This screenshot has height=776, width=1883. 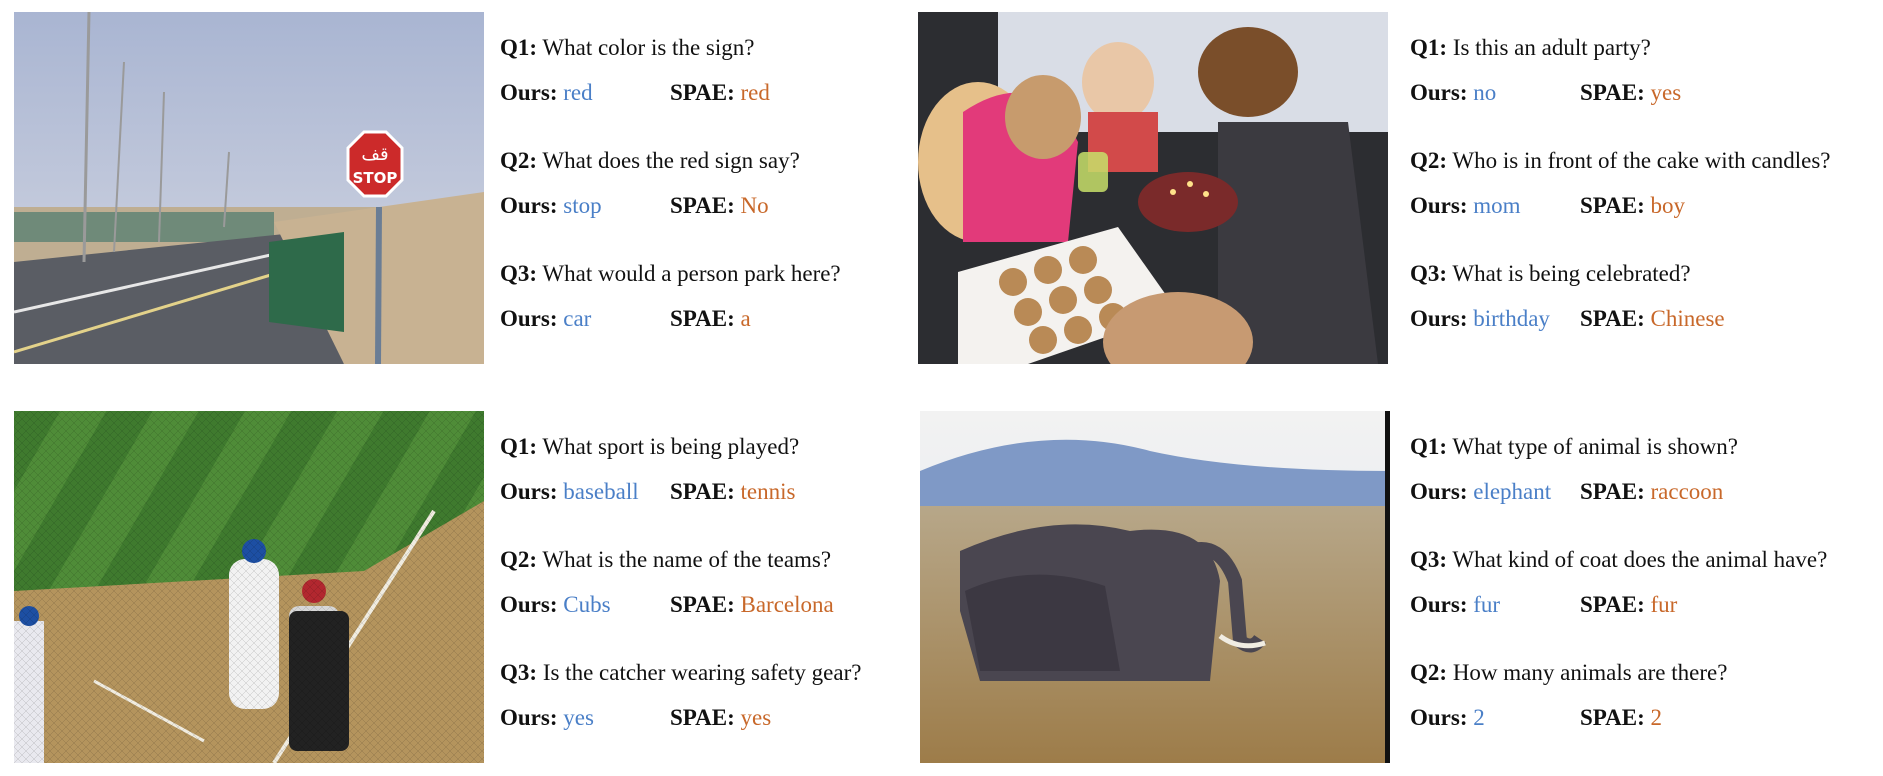 What do you see at coordinates (687, 559) in the screenshot?
I see `question-text: What is the name of the teams?` at bounding box center [687, 559].